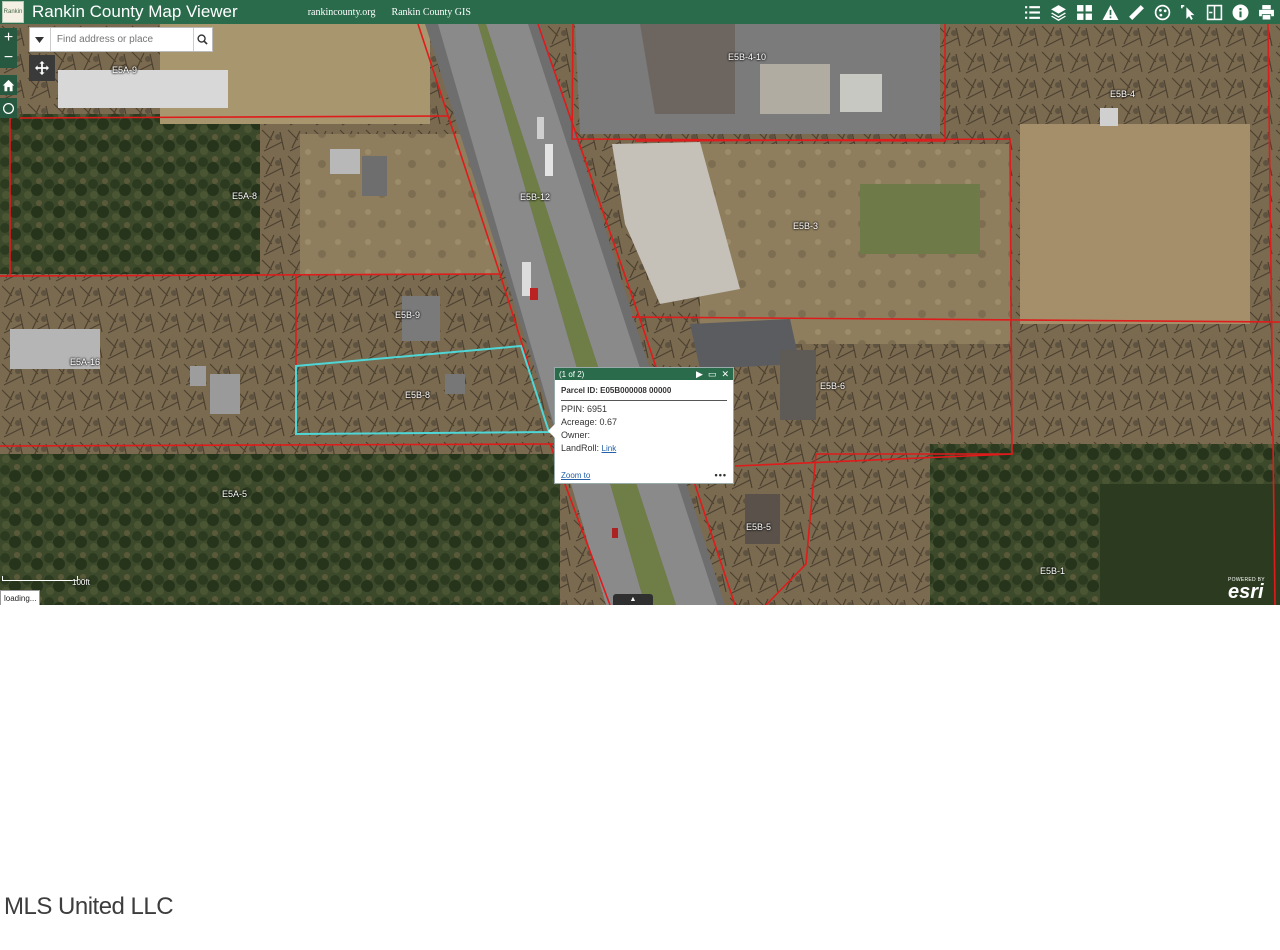 Image resolution: width=1280 pixels, height=950 pixels. What do you see at coordinates (576, 435) in the screenshot?
I see `owner-field: Owner:` at bounding box center [576, 435].